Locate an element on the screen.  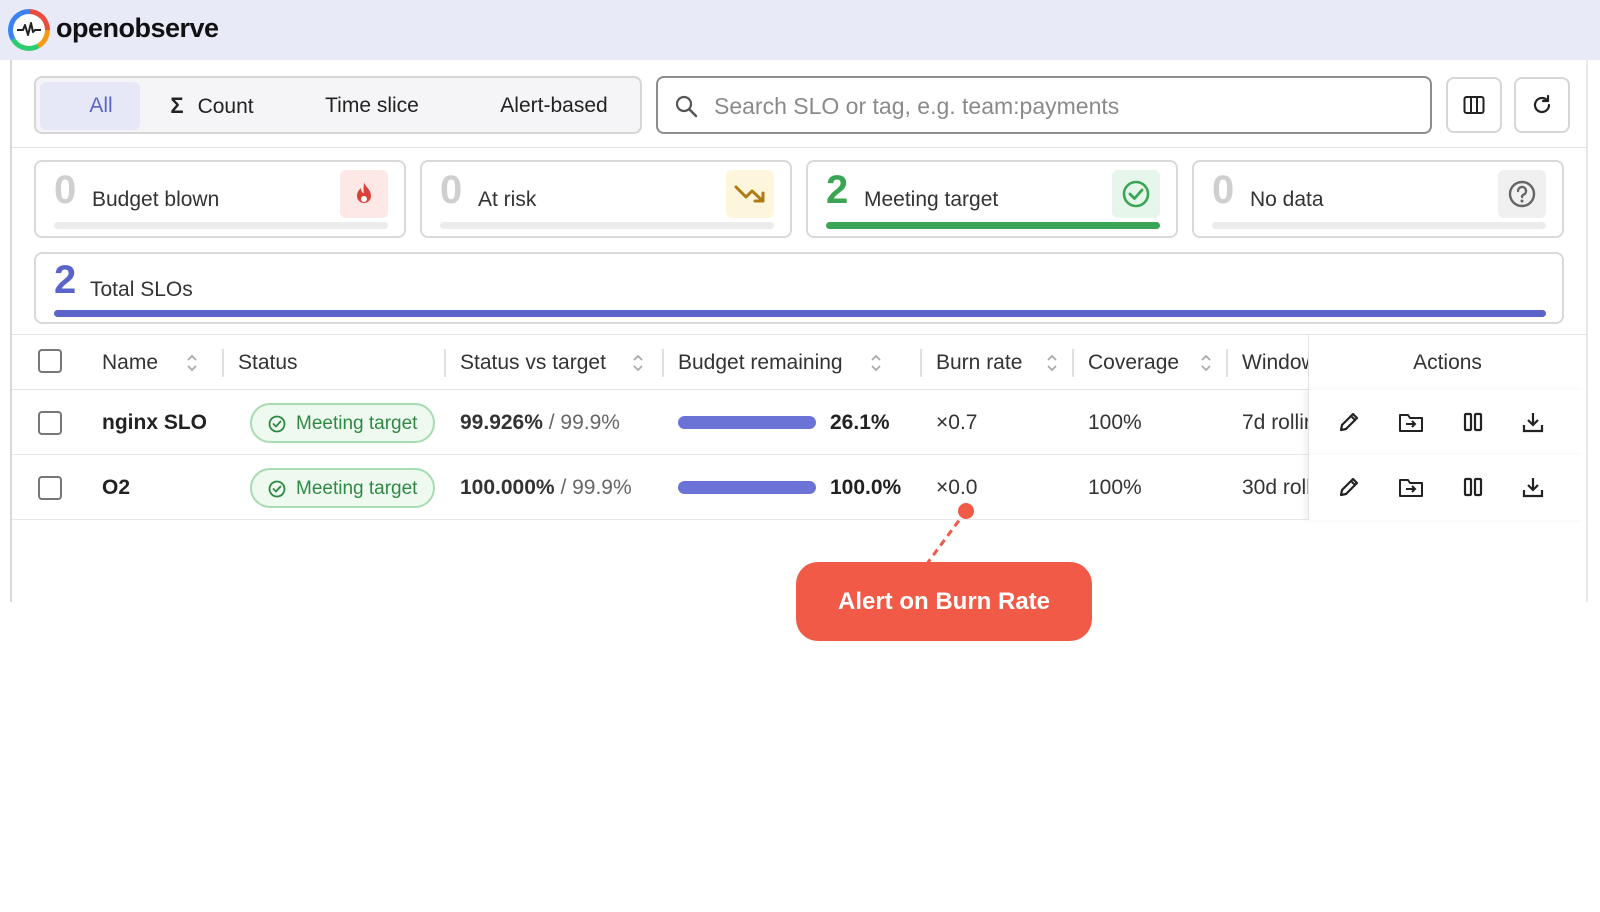
window-value: 30d rolling is located at coordinates (1275, 487).